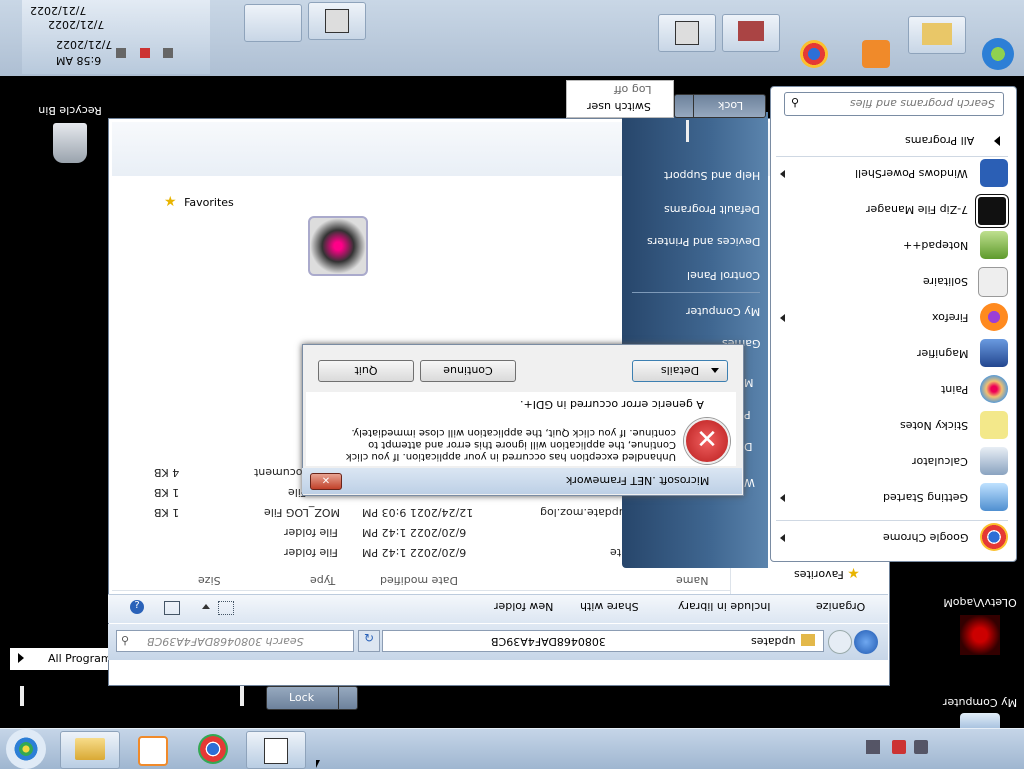 This screenshot has height=769, width=1024. Describe the element at coordinates (619, 106) in the screenshot. I see `switch-user-item: Switch user` at that location.